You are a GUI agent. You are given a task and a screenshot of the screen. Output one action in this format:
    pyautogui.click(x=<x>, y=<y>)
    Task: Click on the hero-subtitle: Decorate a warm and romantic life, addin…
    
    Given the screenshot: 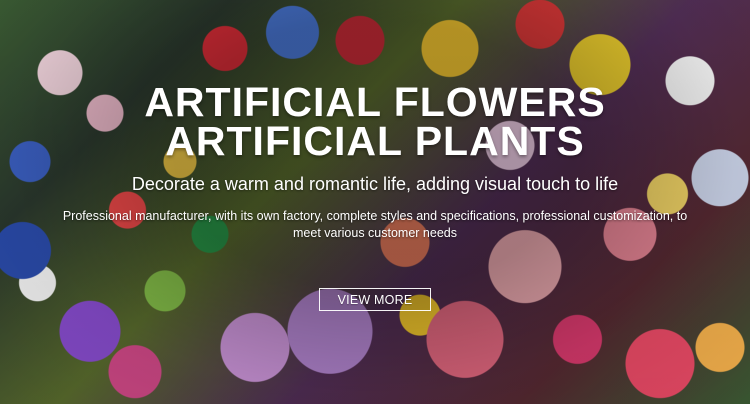 What is the action you would take?
    pyautogui.click(x=375, y=184)
    